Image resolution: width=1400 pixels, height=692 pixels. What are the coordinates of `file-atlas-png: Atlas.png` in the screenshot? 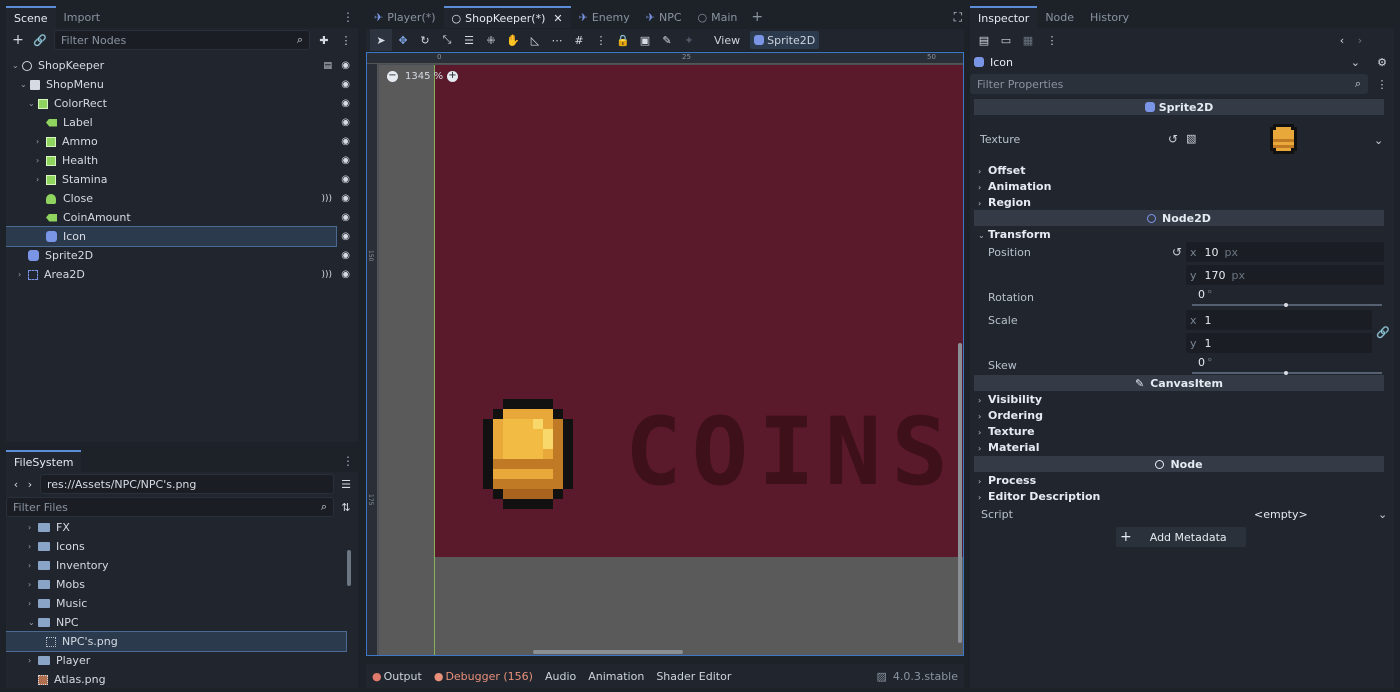 It's located at (176, 679).